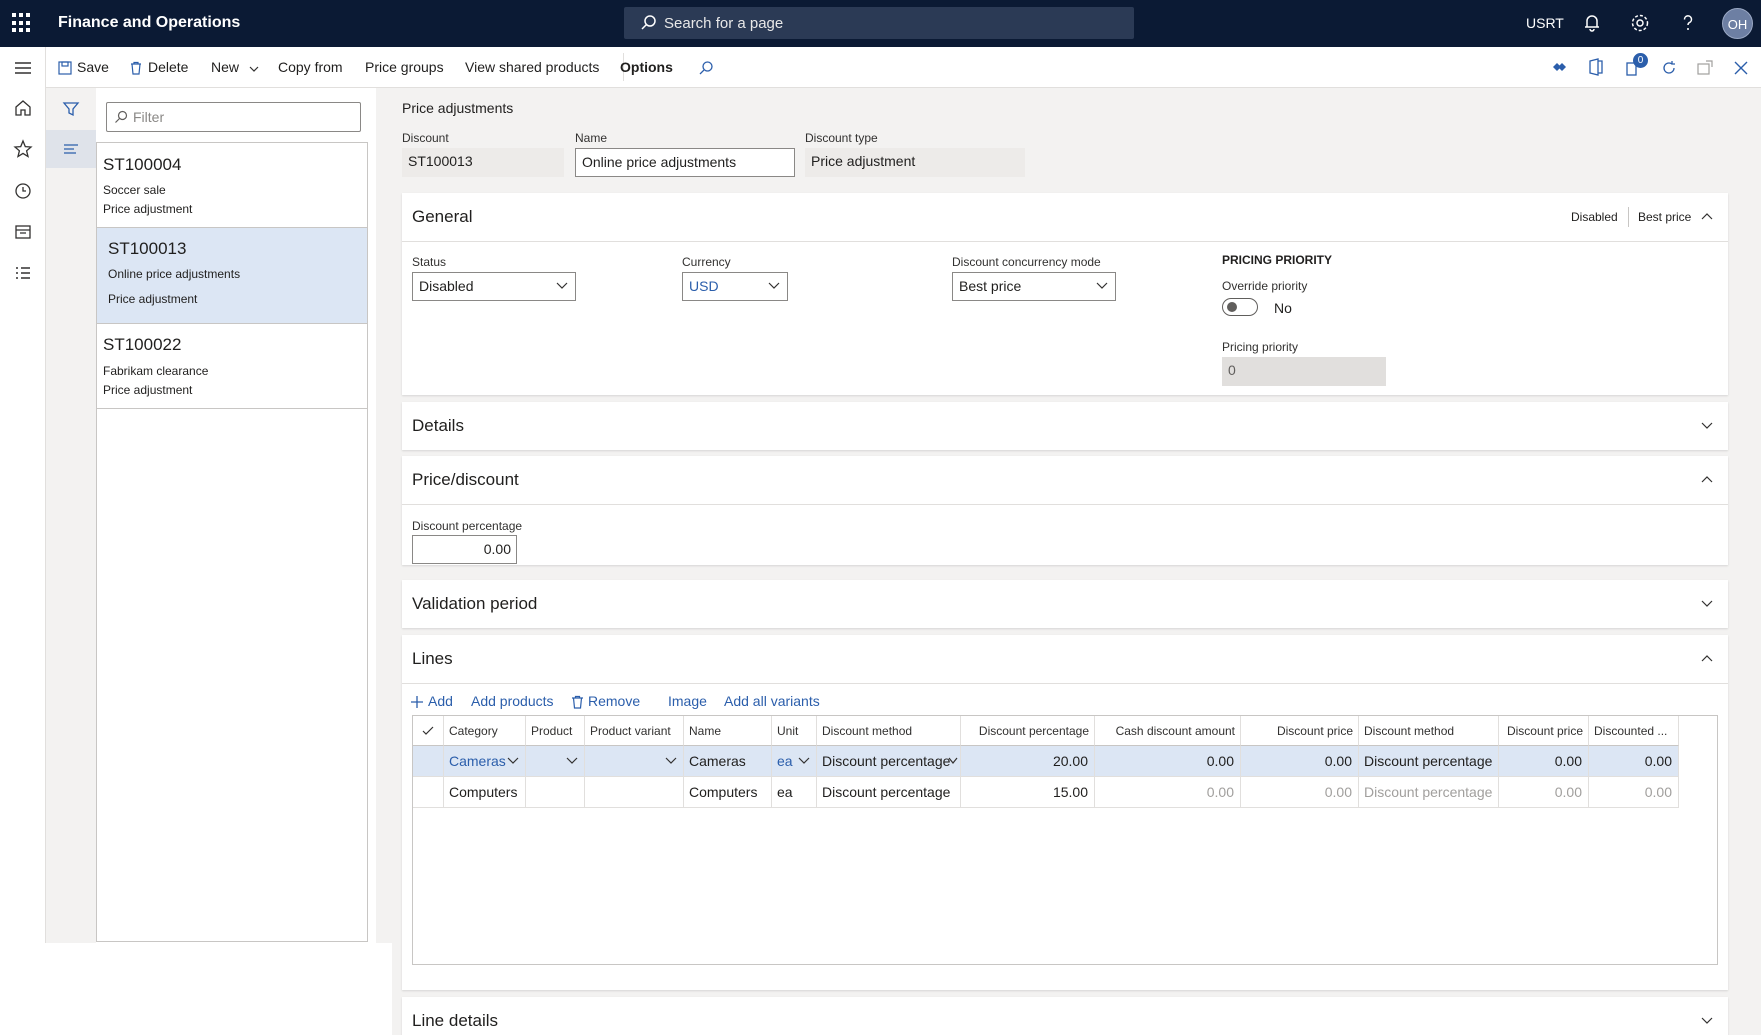 This screenshot has height=1035, width=1761. What do you see at coordinates (1065, 217) in the screenshot?
I see `general-section-header: General Disabled Best price` at bounding box center [1065, 217].